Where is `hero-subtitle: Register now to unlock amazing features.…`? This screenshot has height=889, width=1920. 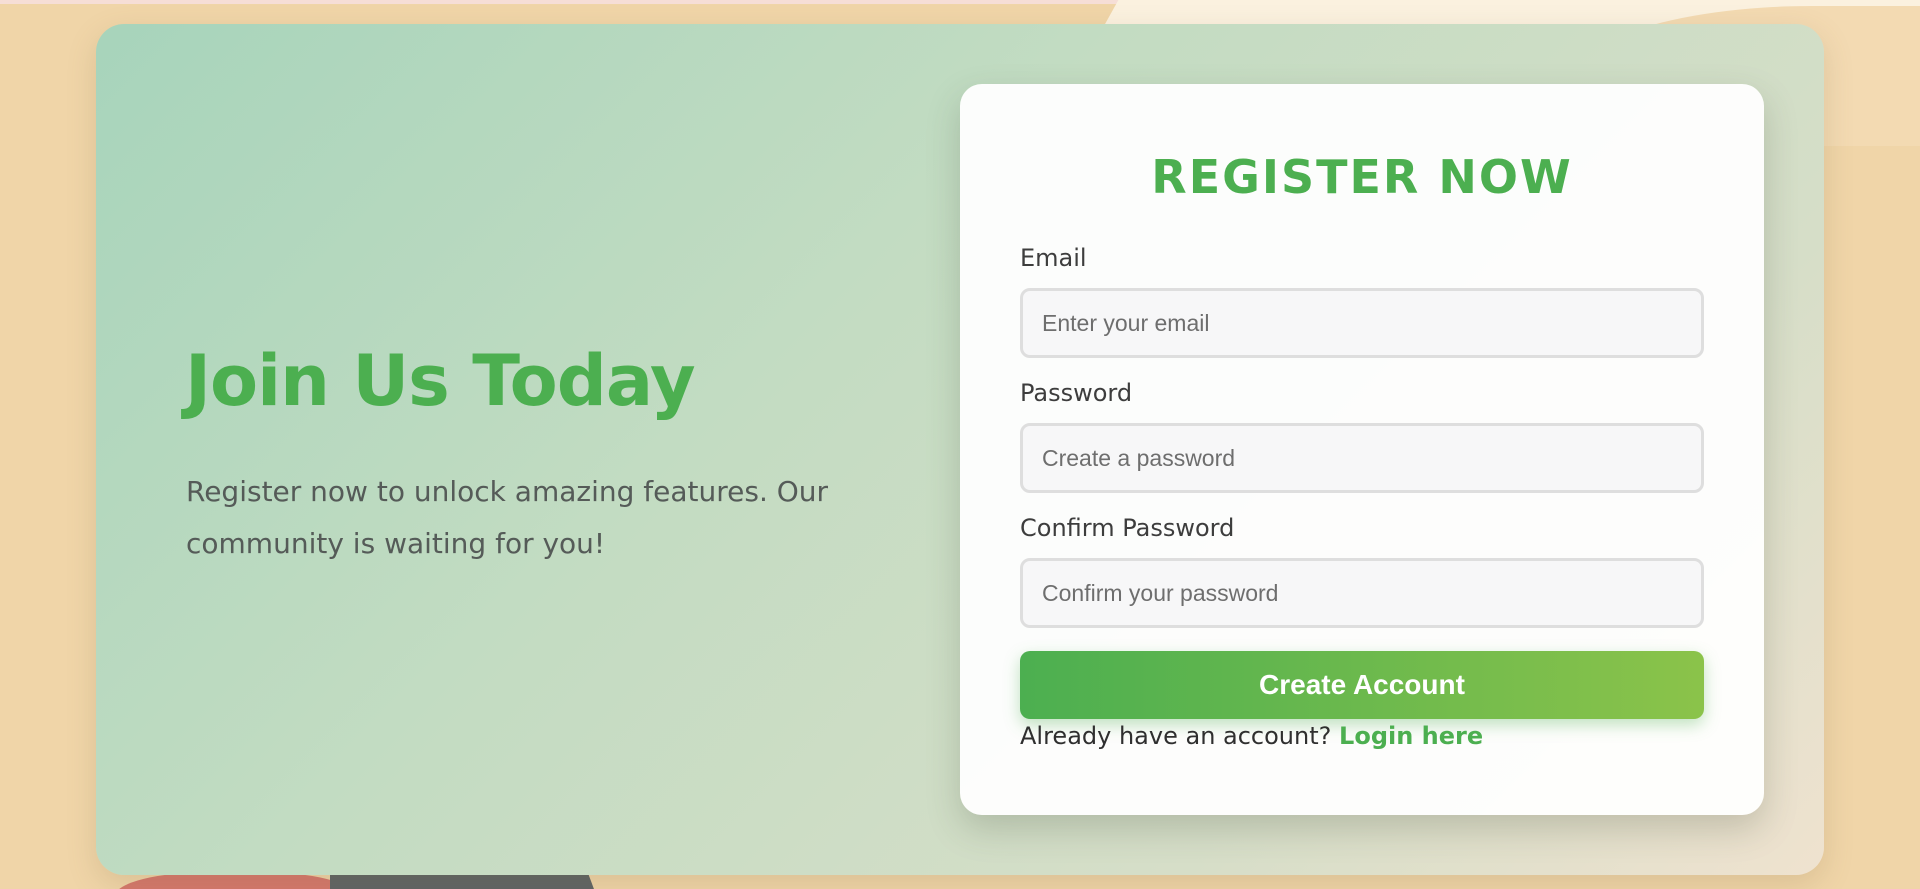
hero-subtitle: Register now to unlock amazing features.… is located at coordinates (507, 517).